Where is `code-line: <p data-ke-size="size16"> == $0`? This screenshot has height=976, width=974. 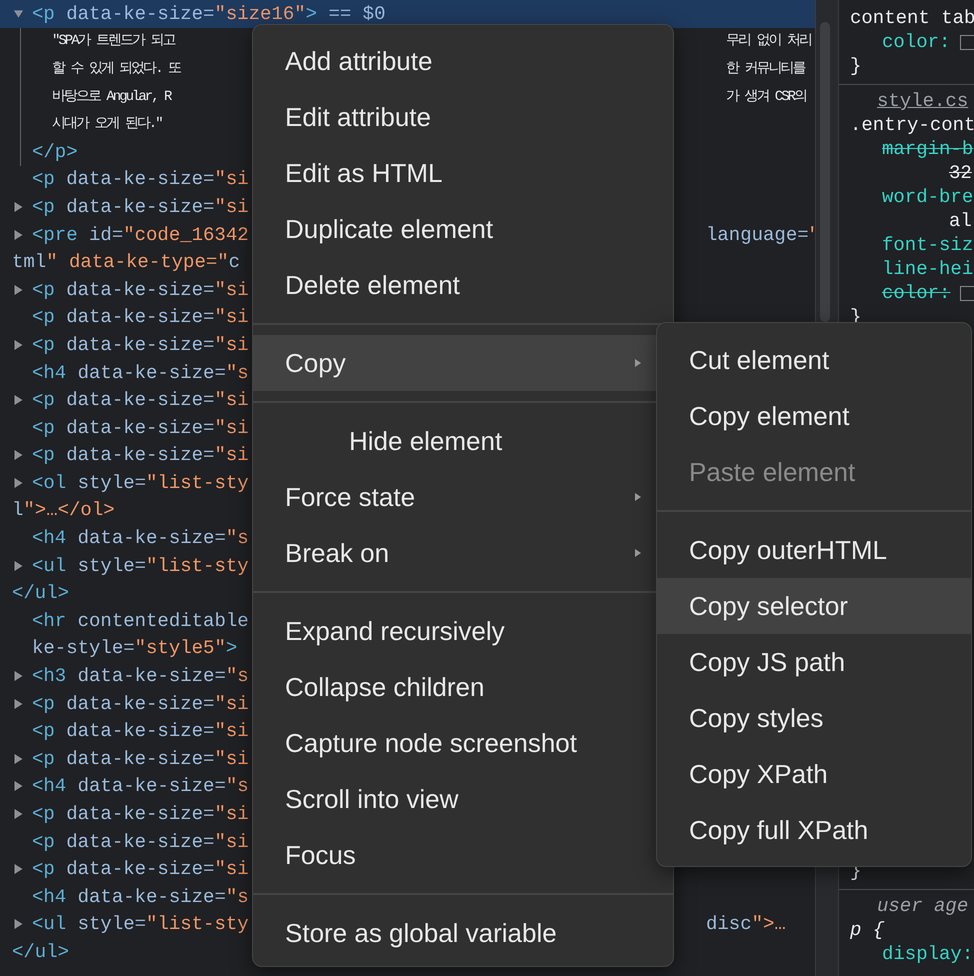
code-line: <p data-ke-size="size16"> == $0 is located at coordinates (209, 13).